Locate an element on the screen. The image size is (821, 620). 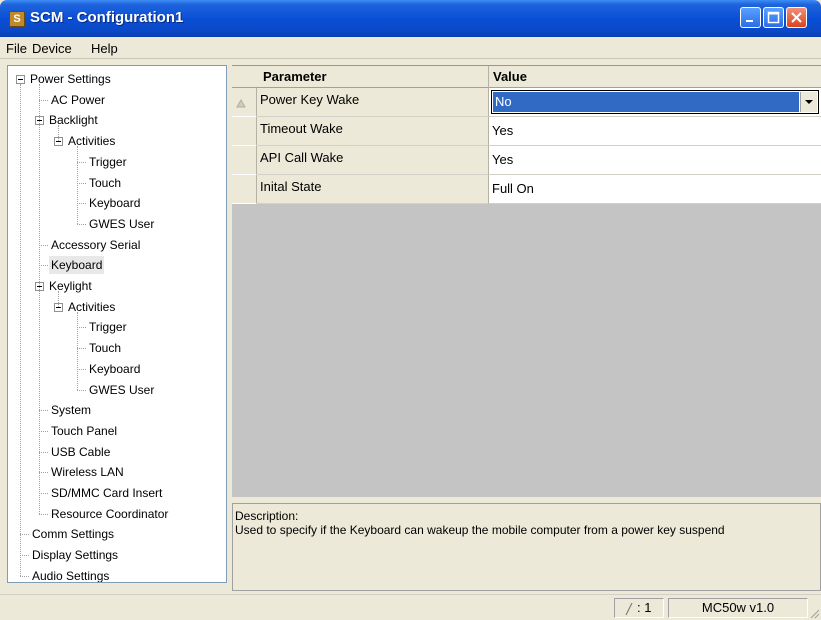
parameter-cell: Timeout Wake is located at coordinates (373, 131).